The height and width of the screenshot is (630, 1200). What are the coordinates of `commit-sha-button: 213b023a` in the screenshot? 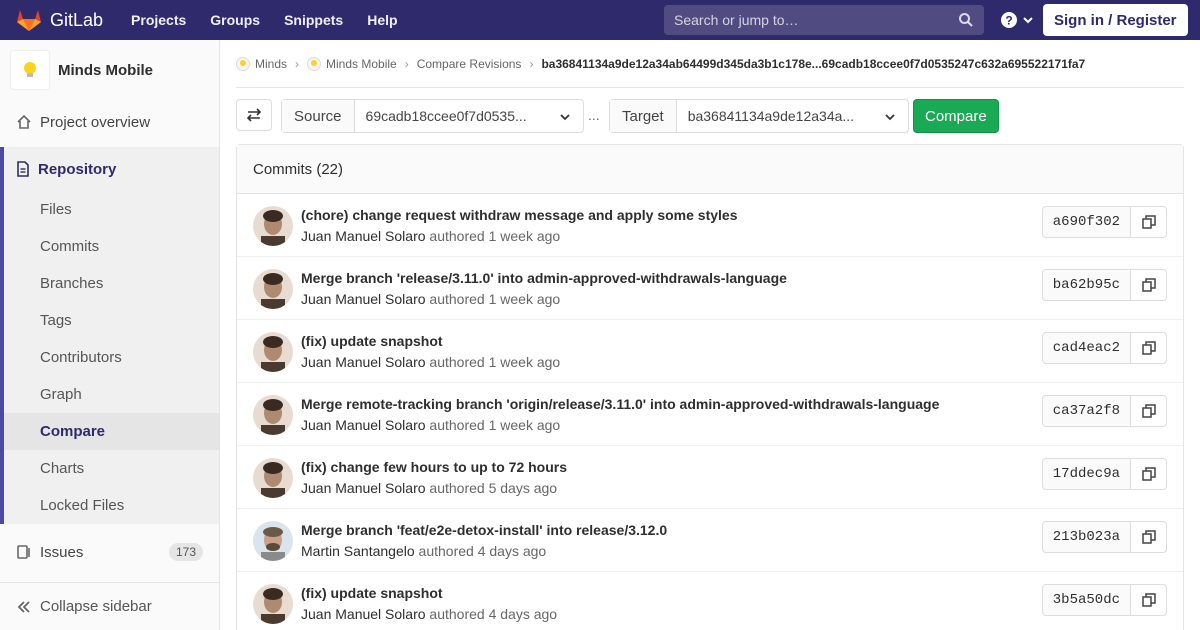 It's located at (1086, 537).